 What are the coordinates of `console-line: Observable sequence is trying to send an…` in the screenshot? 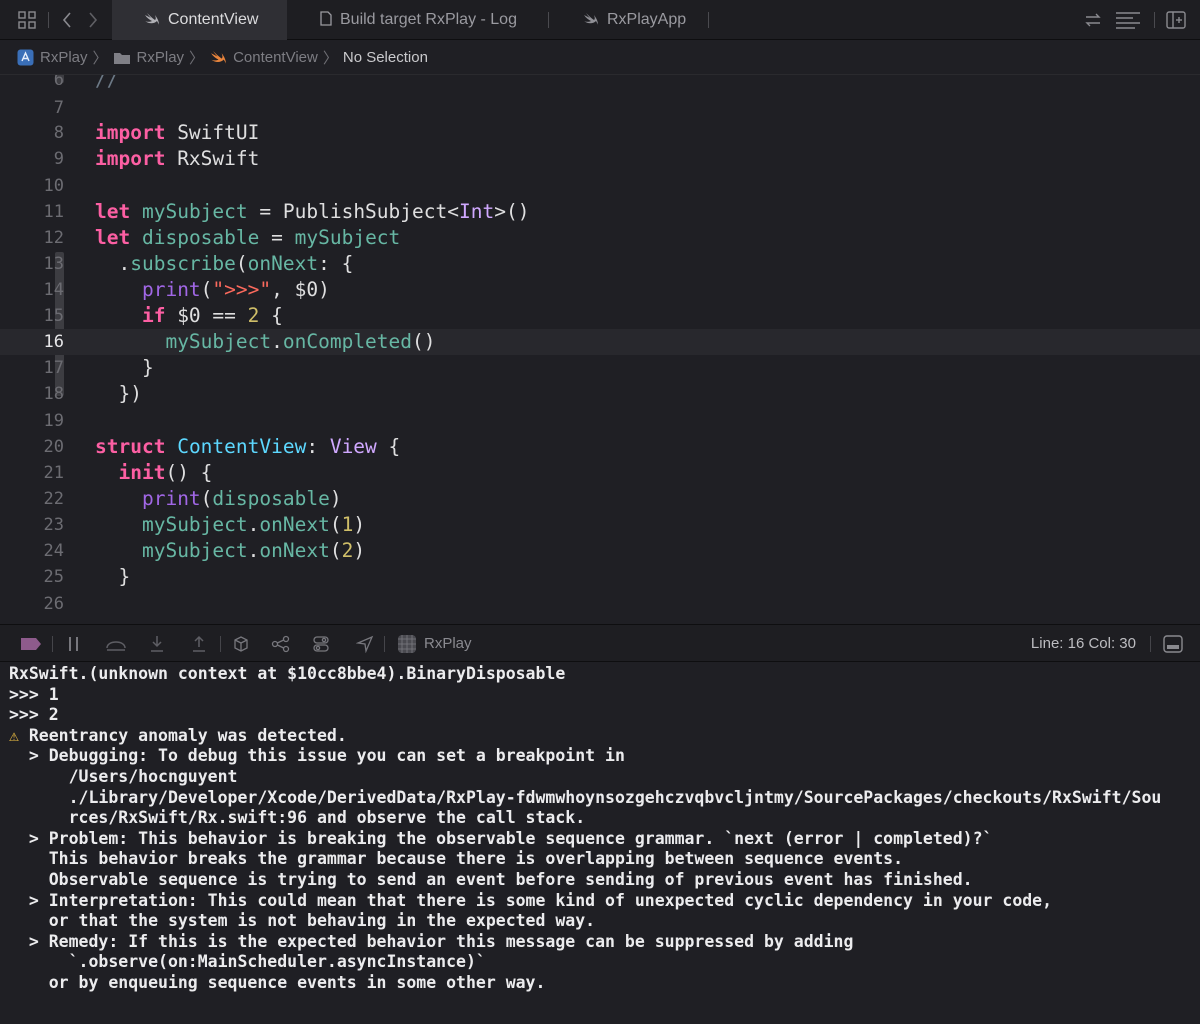 It's located at (491, 879).